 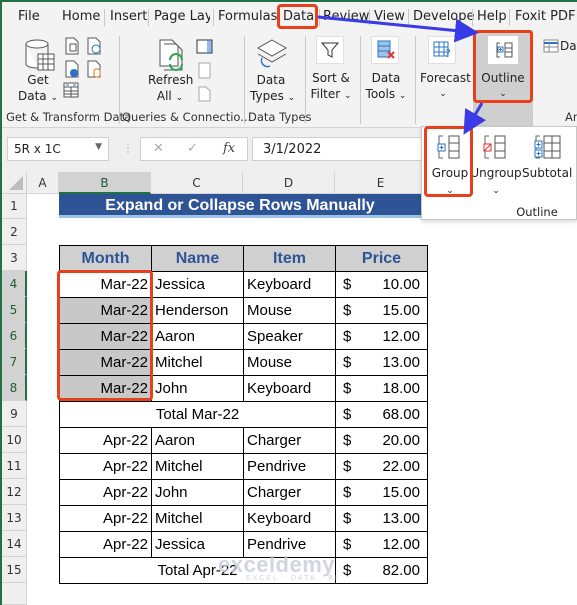 I want to click on column-header-d: D, so click(x=289, y=183).